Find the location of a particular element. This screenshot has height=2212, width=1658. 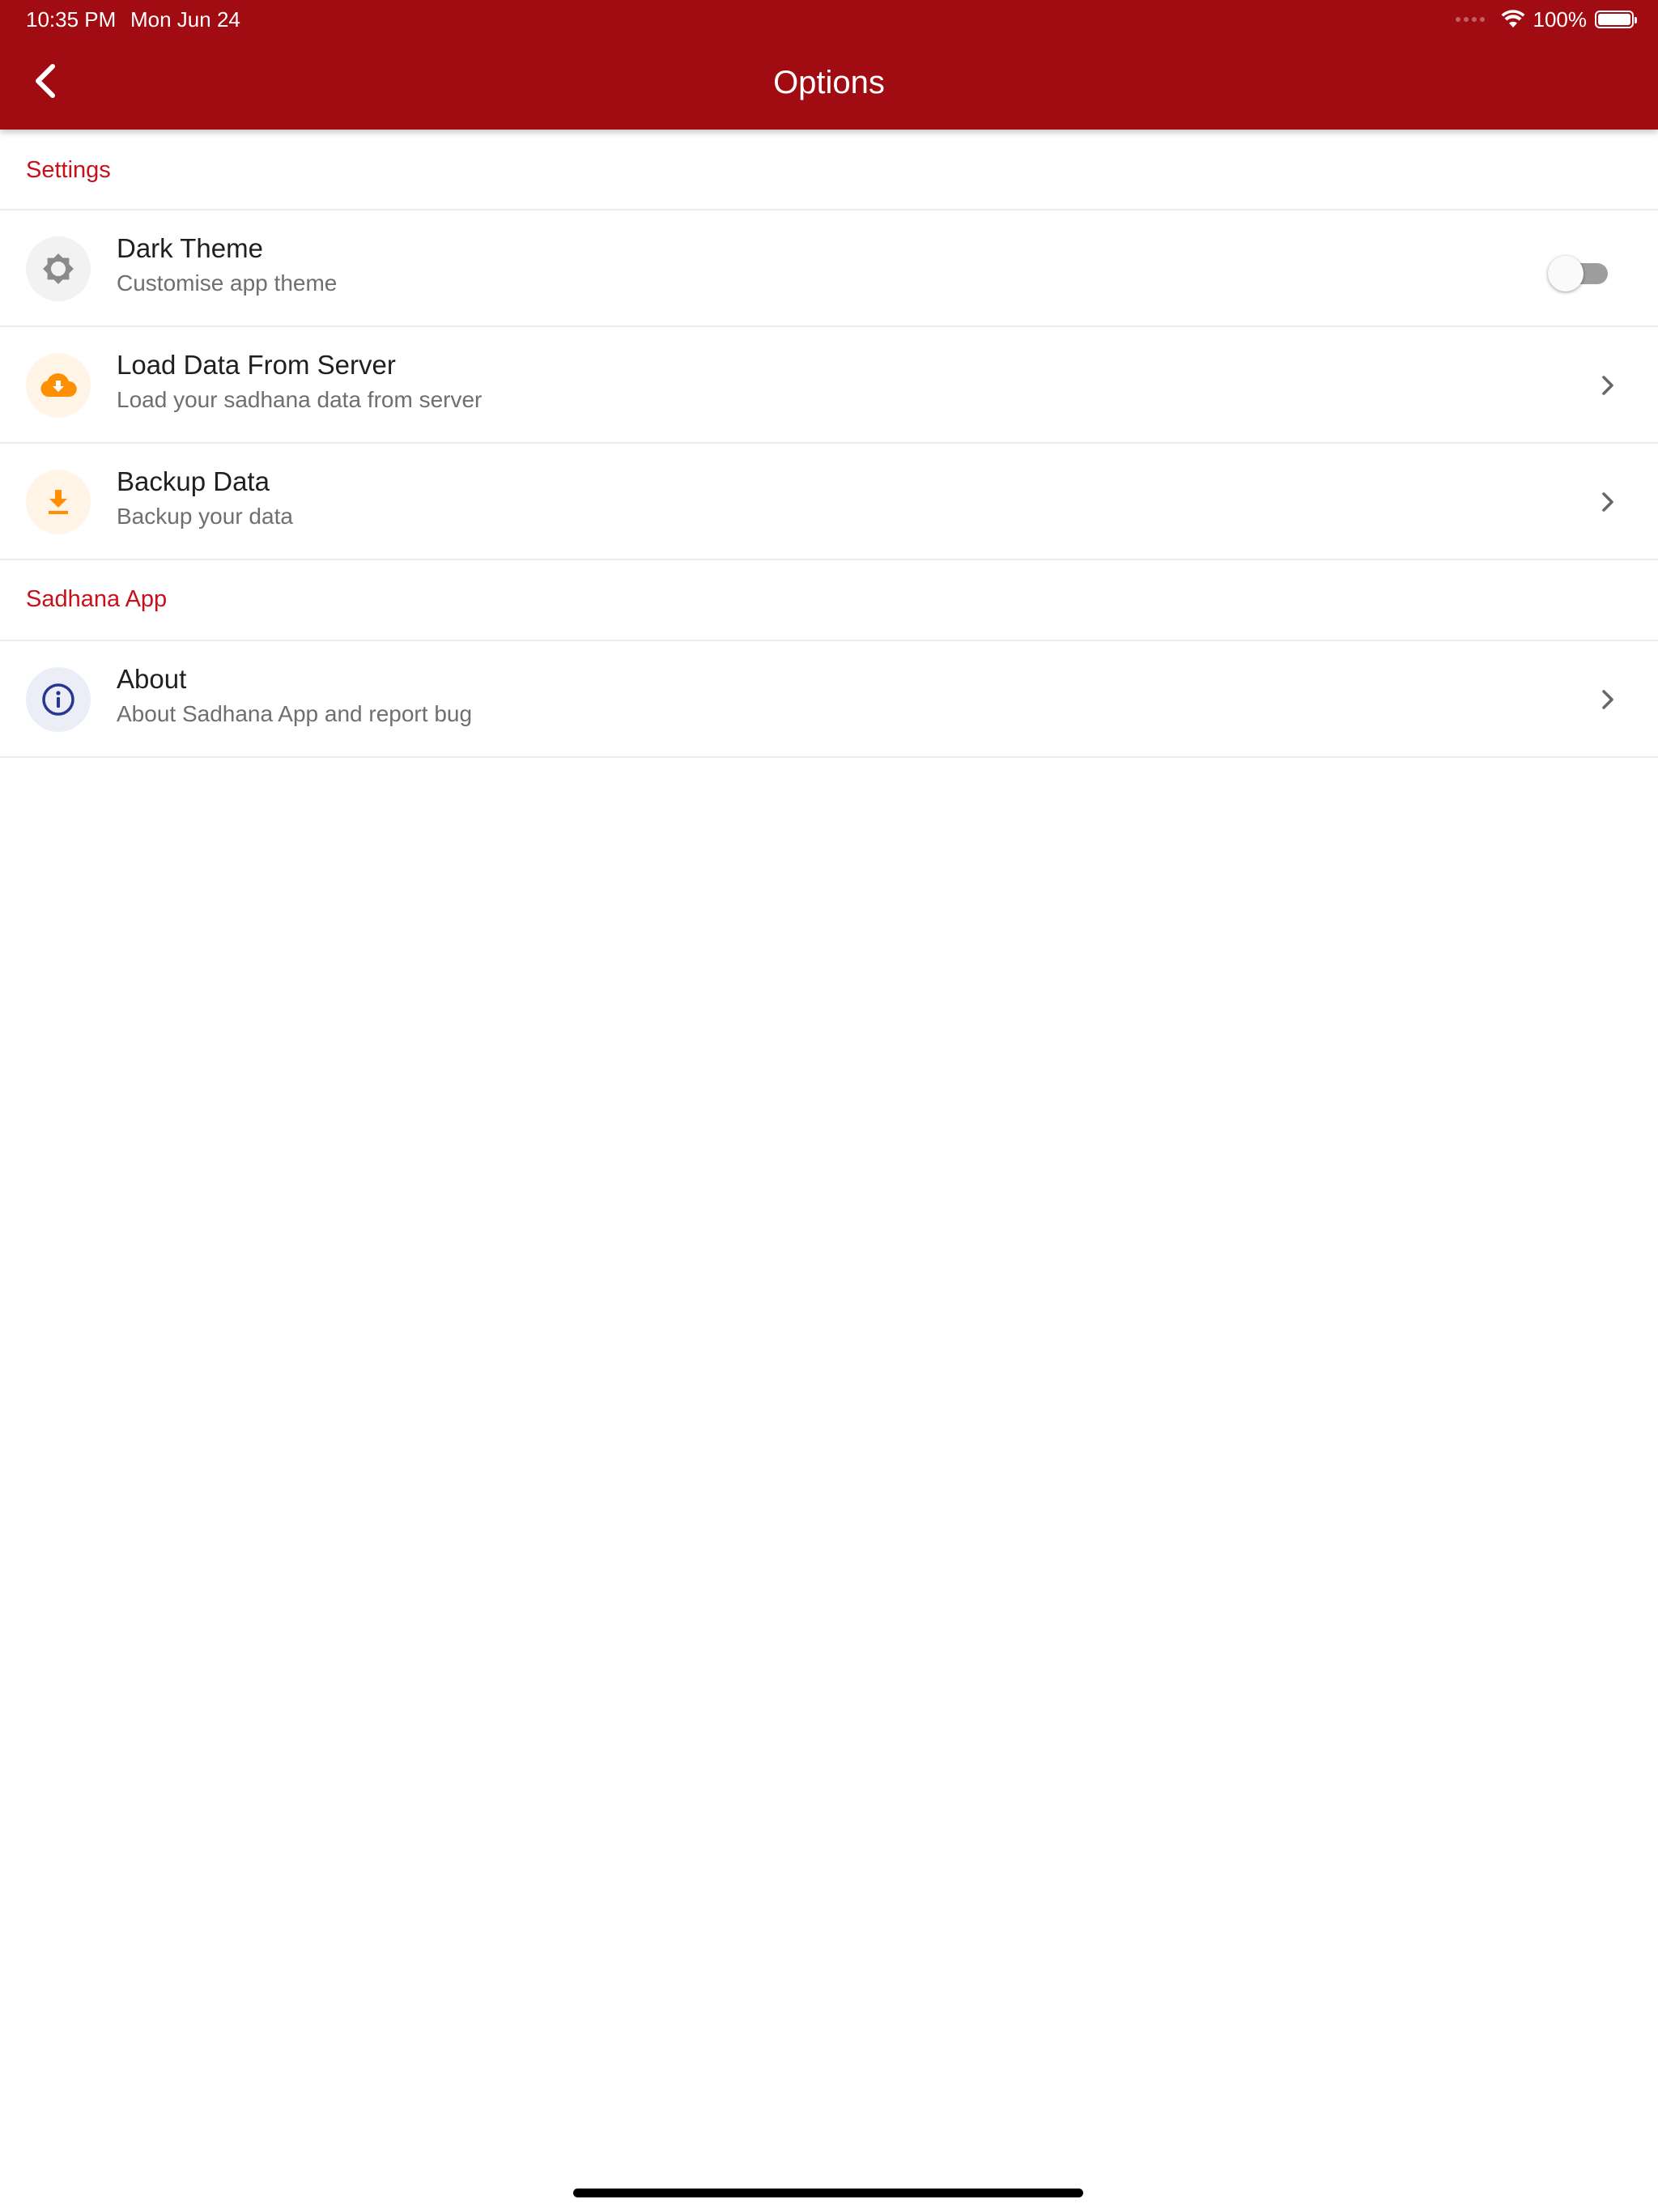

row-subtitle: Customise app theme is located at coordinates (227, 283).